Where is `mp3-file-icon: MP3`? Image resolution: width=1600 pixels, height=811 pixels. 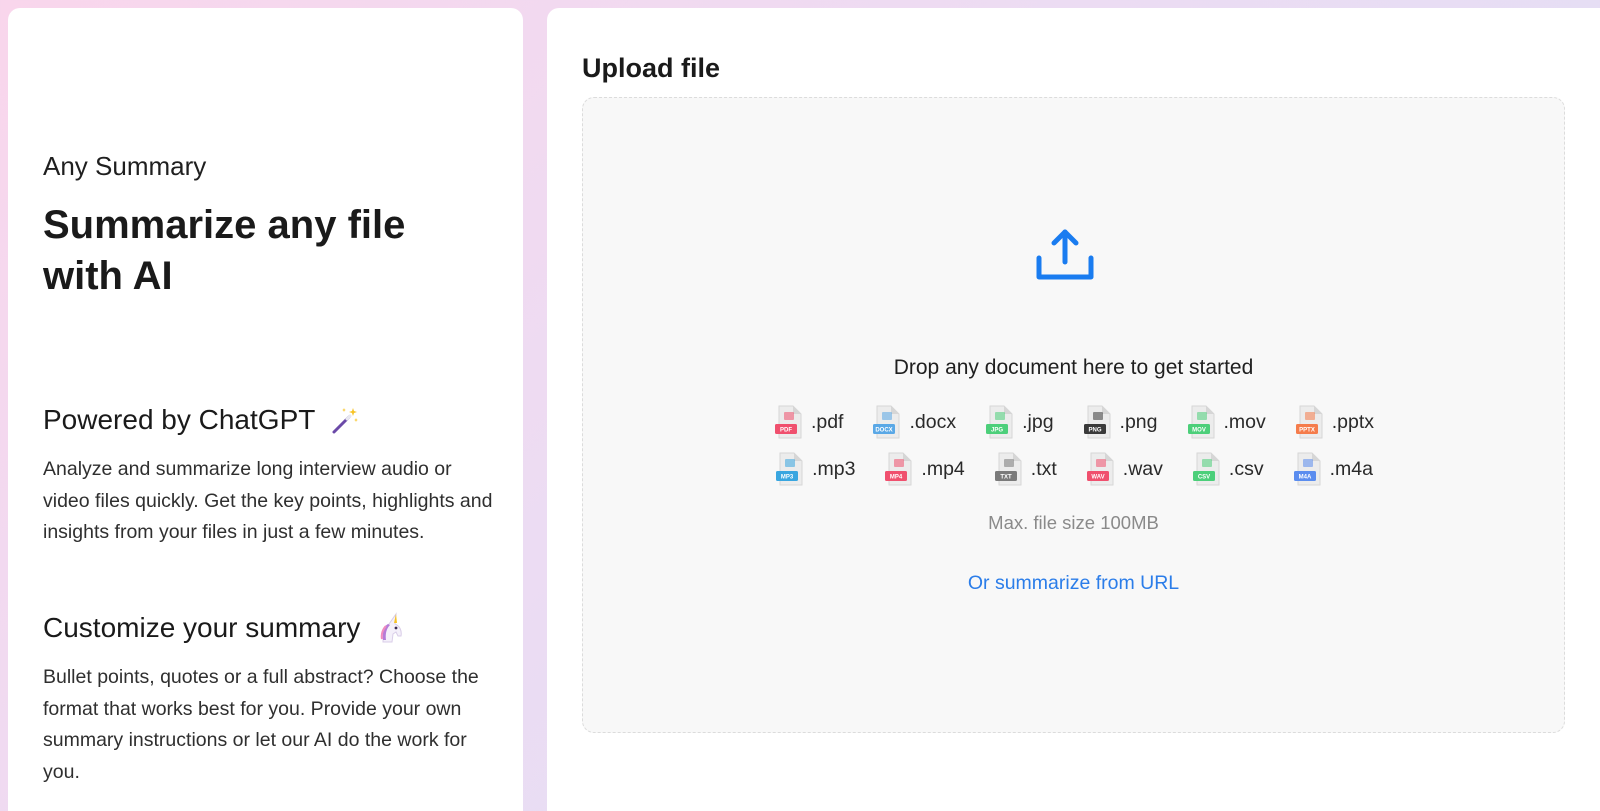
mp3-file-icon: MP3 is located at coordinates (789, 469).